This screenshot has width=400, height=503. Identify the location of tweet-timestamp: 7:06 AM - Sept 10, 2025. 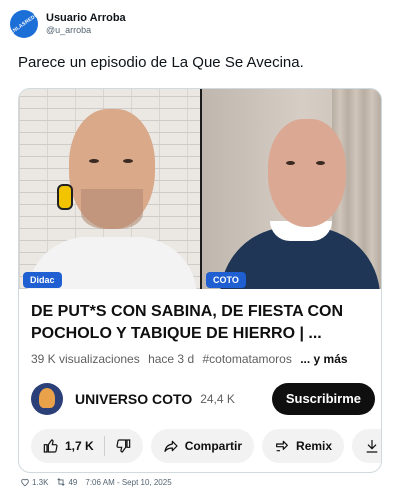
(128, 482).